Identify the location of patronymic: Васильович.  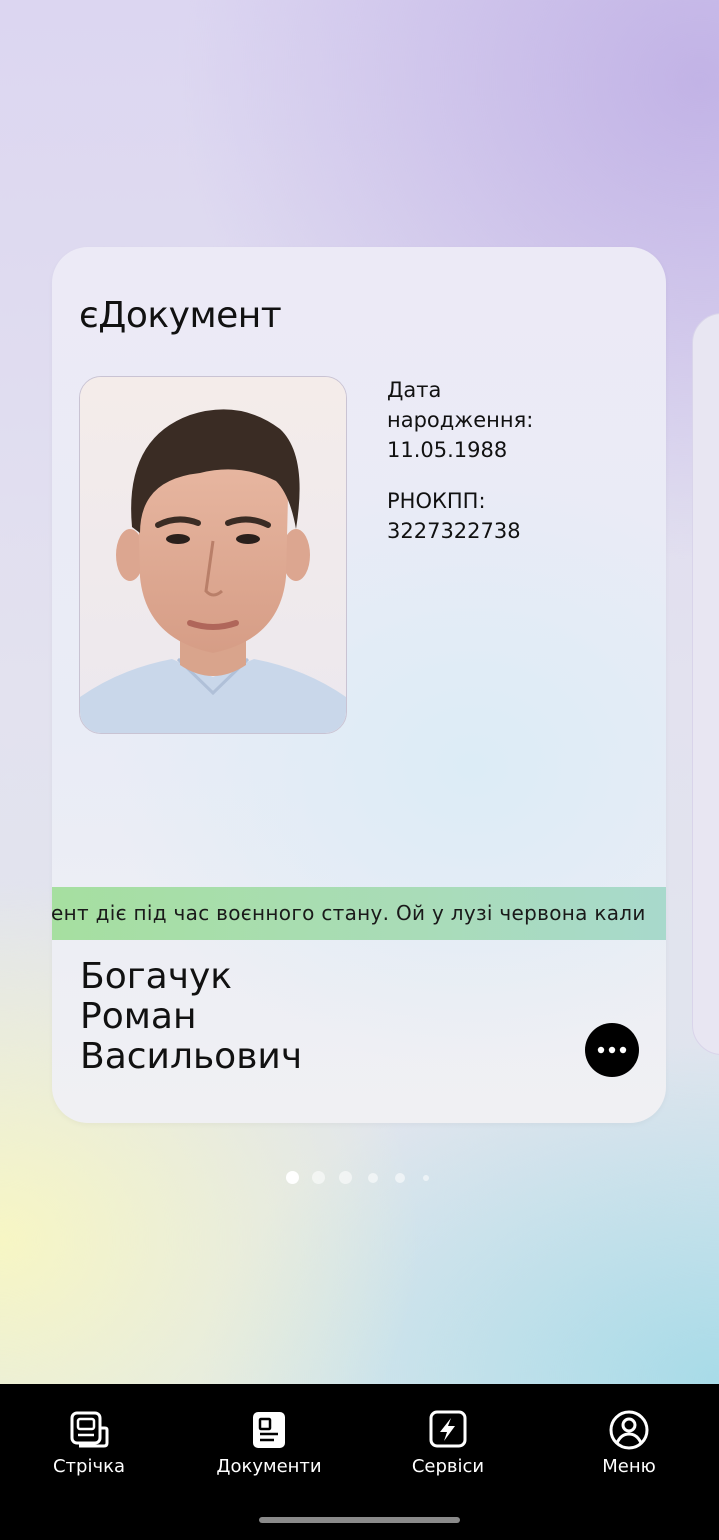
(191, 1056).